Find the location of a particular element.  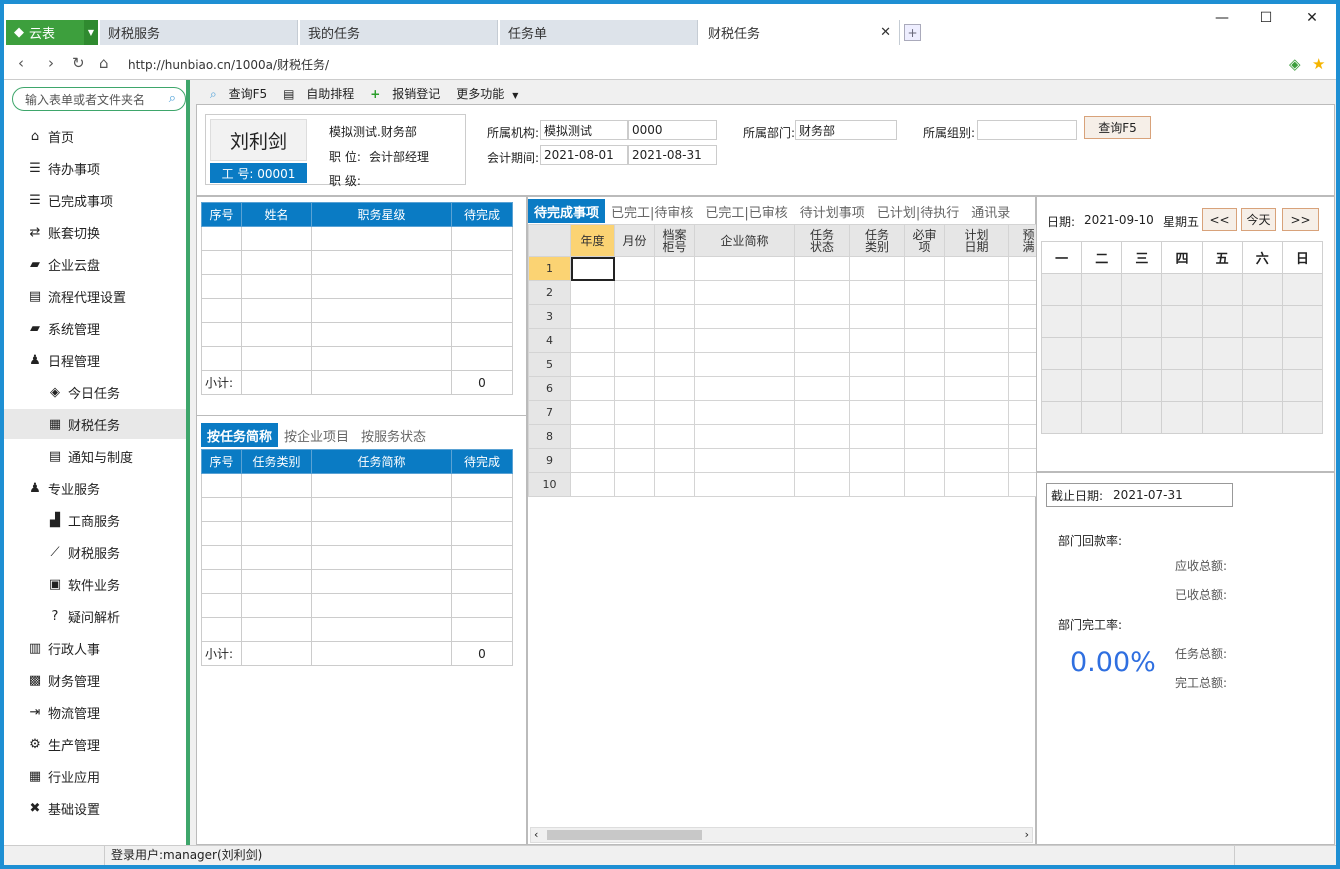

sidebar-item-schedule: ♟ 日程管理 is located at coordinates (95, 360).